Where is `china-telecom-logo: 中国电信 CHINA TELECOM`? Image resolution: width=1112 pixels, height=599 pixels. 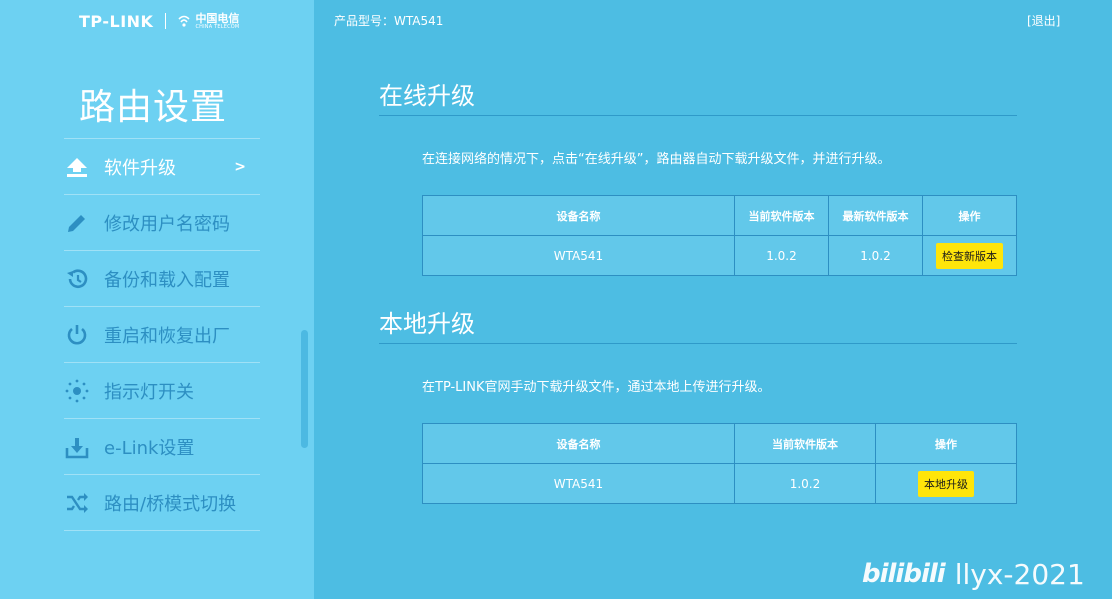 china-telecom-logo: 中国电信 CHINA TELECOM is located at coordinates (207, 21).